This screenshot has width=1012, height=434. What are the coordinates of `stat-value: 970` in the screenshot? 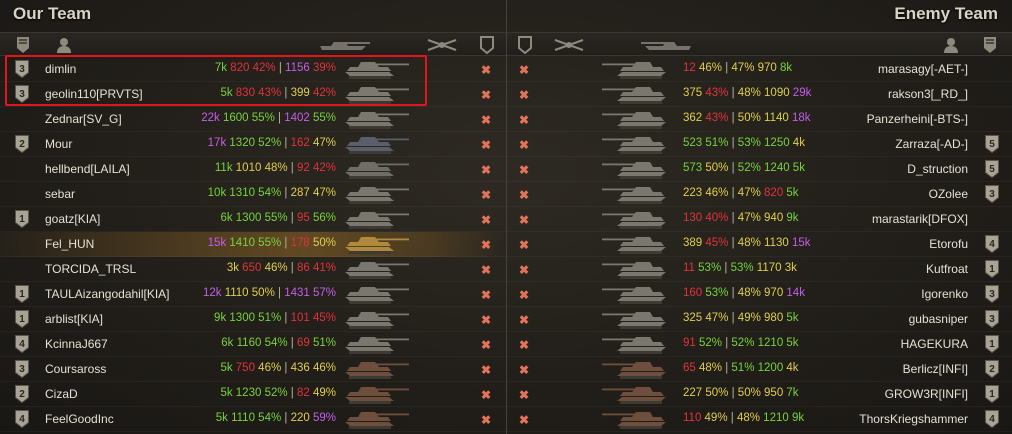 It's located at (772, 293).